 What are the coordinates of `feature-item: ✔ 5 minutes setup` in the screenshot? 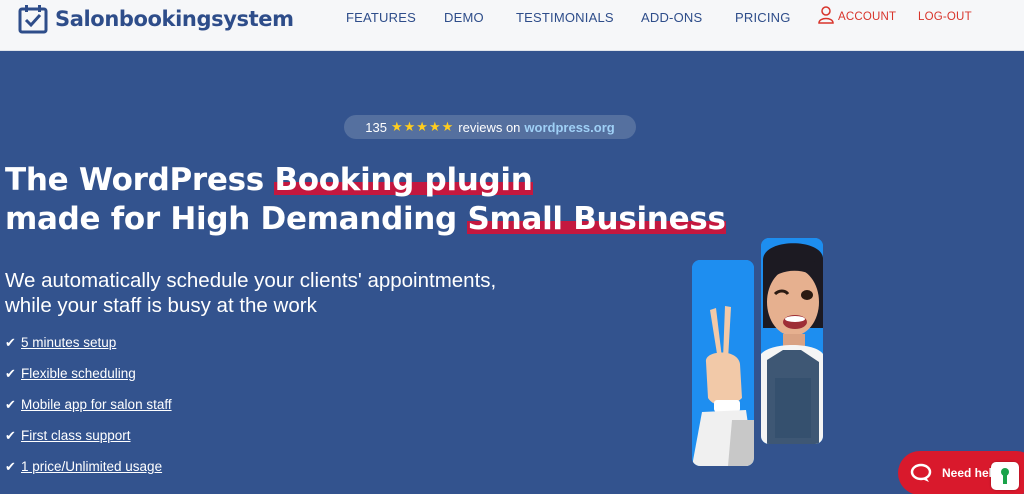 It's located at (88, 350).